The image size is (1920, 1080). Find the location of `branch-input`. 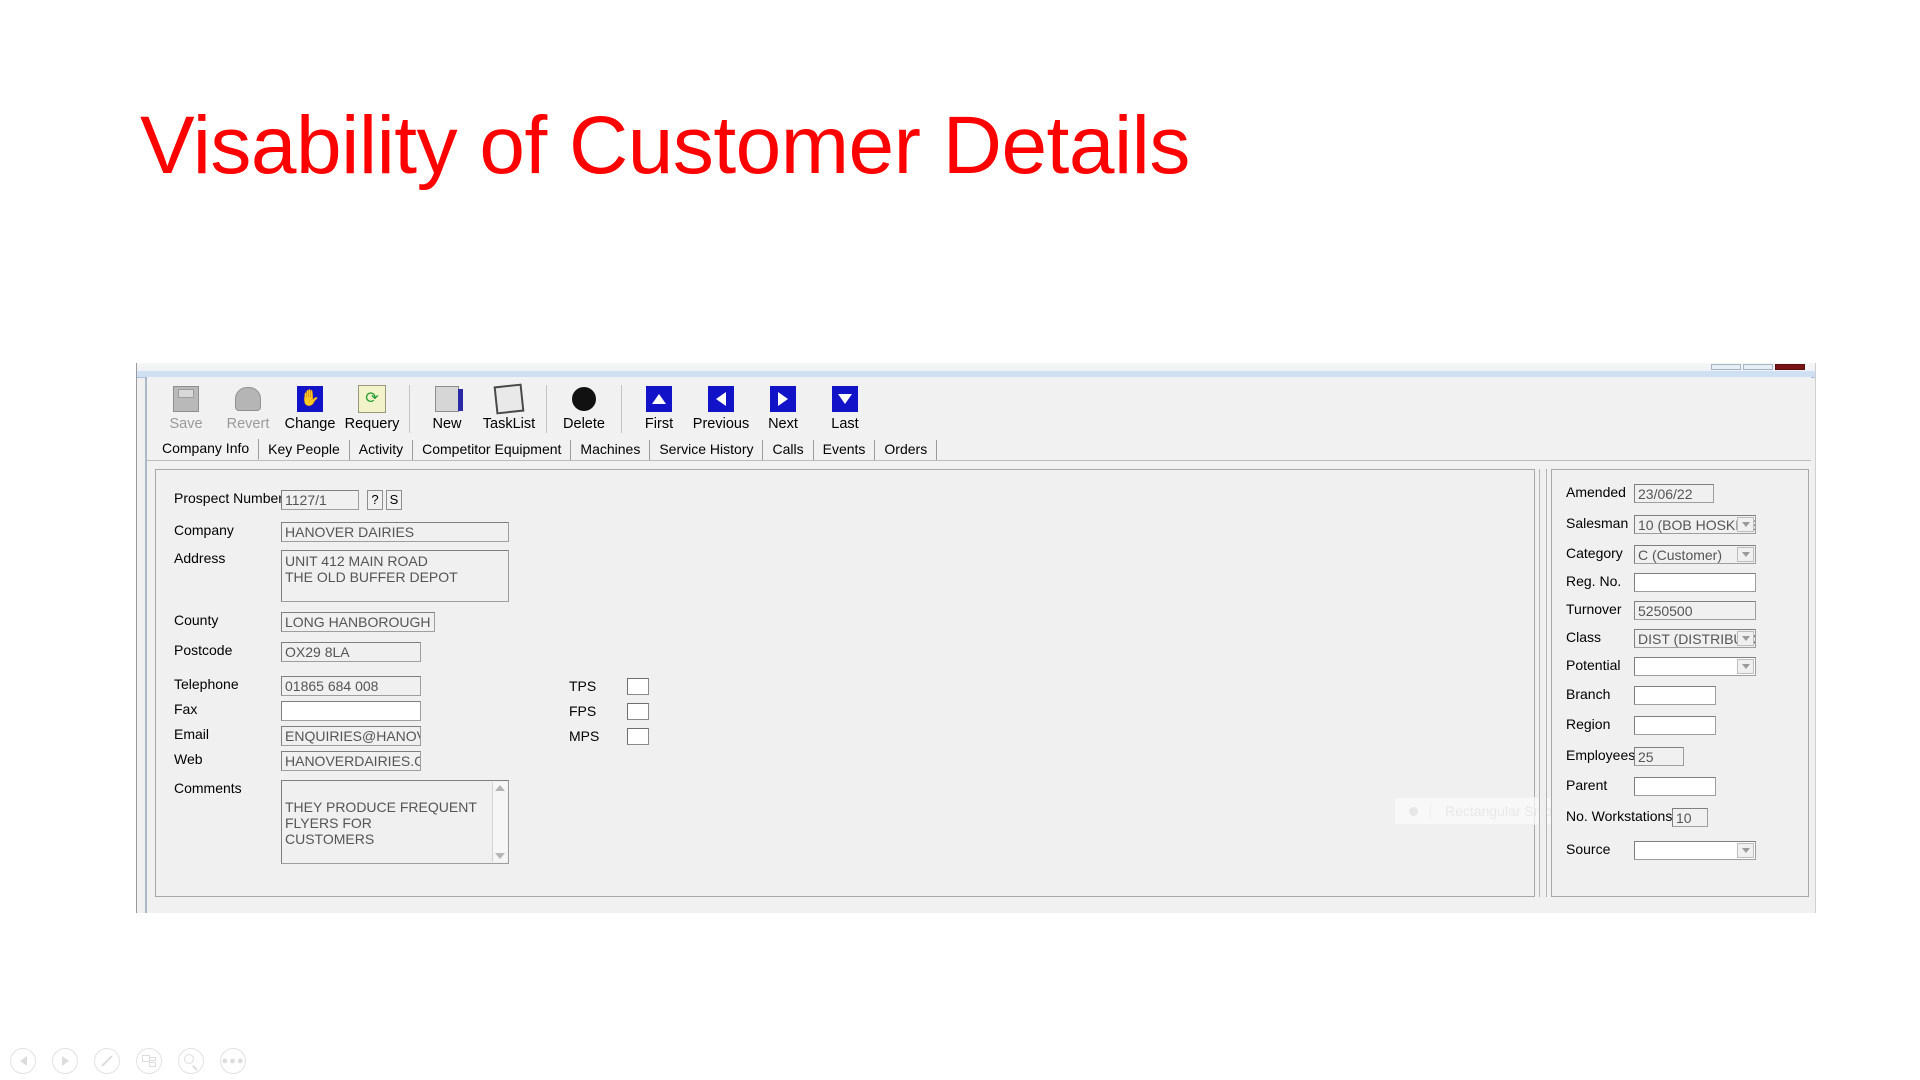

branch-input is located at coordinates (1675, 695).